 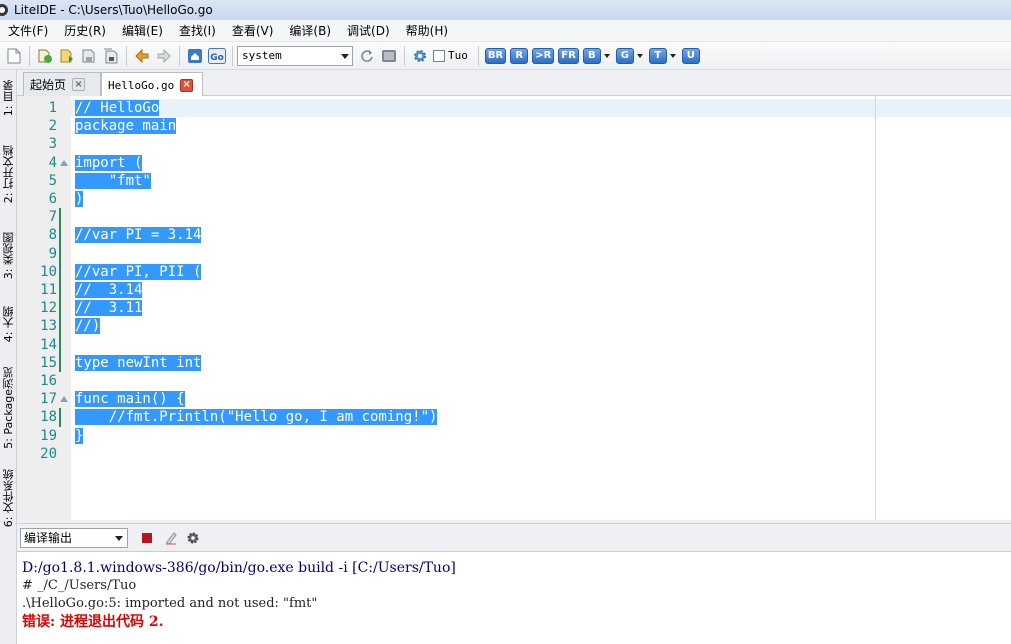 What do you see at coordinates (147, 537) in the screenshot?
I see `stop-icon` at bounding box center [147, 537].